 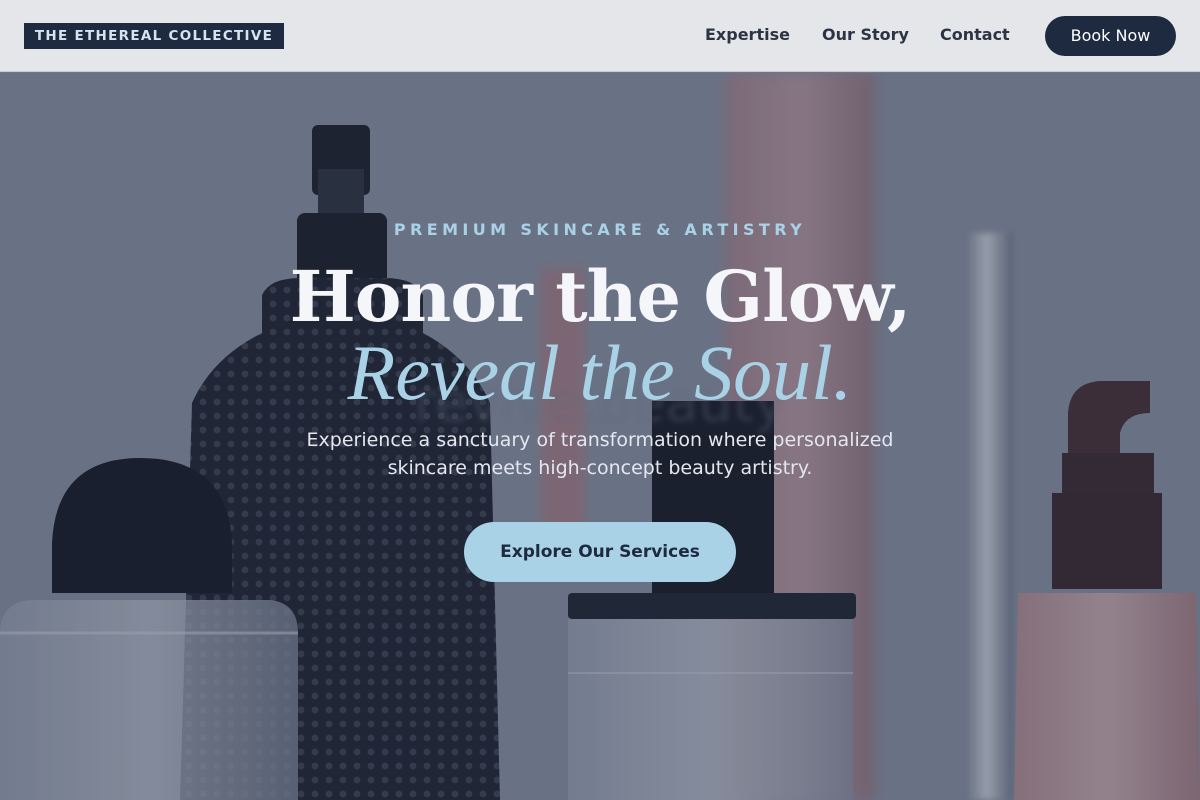 What do you see at coordinates (747, 34) in the screenshot?
I see `nav-link-expertise: Expertise` at bounding box center [747, 34].